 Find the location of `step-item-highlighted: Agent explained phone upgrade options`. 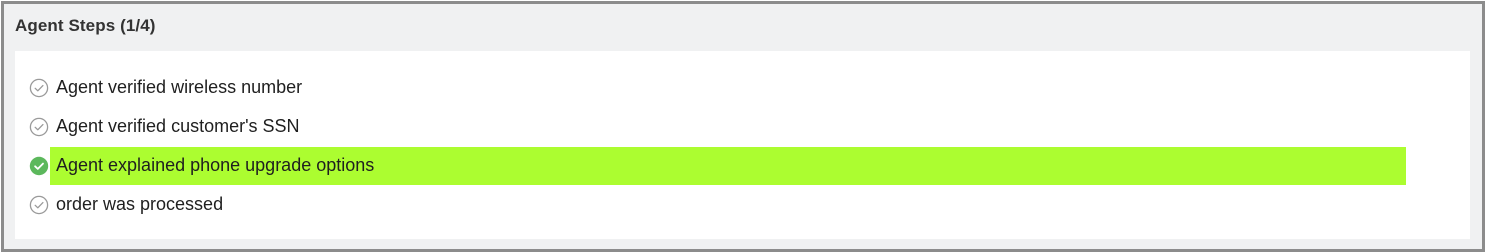

step-item-highlighted: Agent explained phone upgrade options is located at coordinates (742, 166).